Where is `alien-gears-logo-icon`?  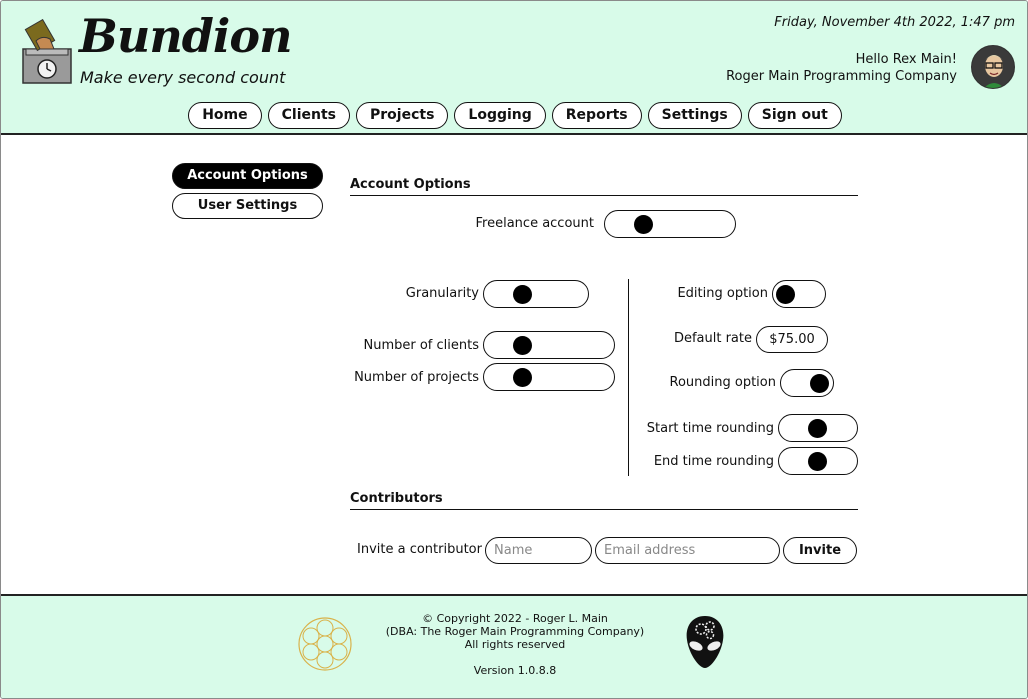 alien-gears-logo-icon is located at coordinates (705, 642).